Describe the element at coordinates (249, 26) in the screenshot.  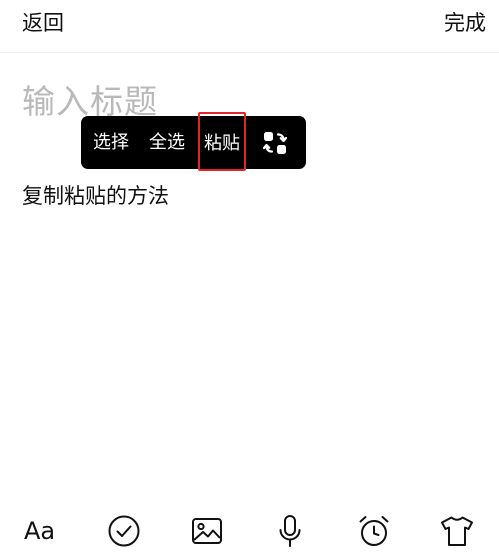
I see `top-bar: 返回 完成` at that location.